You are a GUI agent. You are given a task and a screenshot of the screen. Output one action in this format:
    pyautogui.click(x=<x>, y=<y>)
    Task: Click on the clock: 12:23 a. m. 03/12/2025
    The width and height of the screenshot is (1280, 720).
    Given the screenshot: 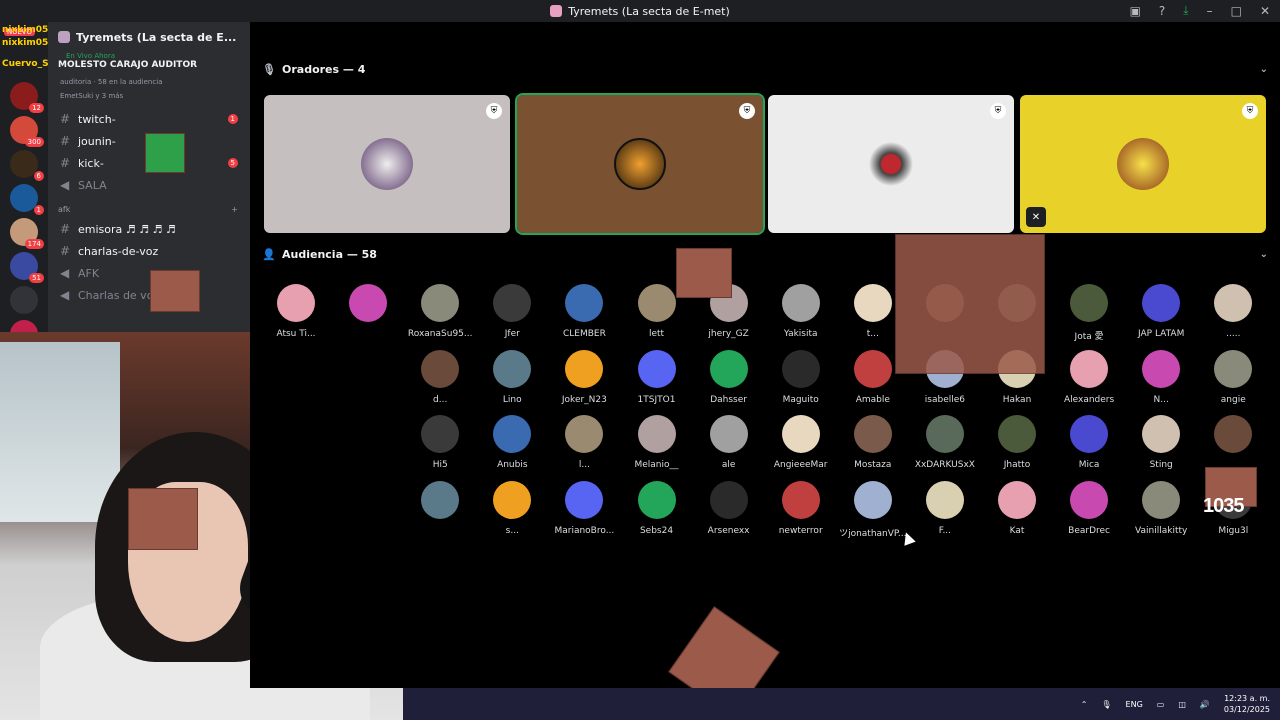 What is the action you would take?
    pyautogui.click(x=1247, y=704)
    